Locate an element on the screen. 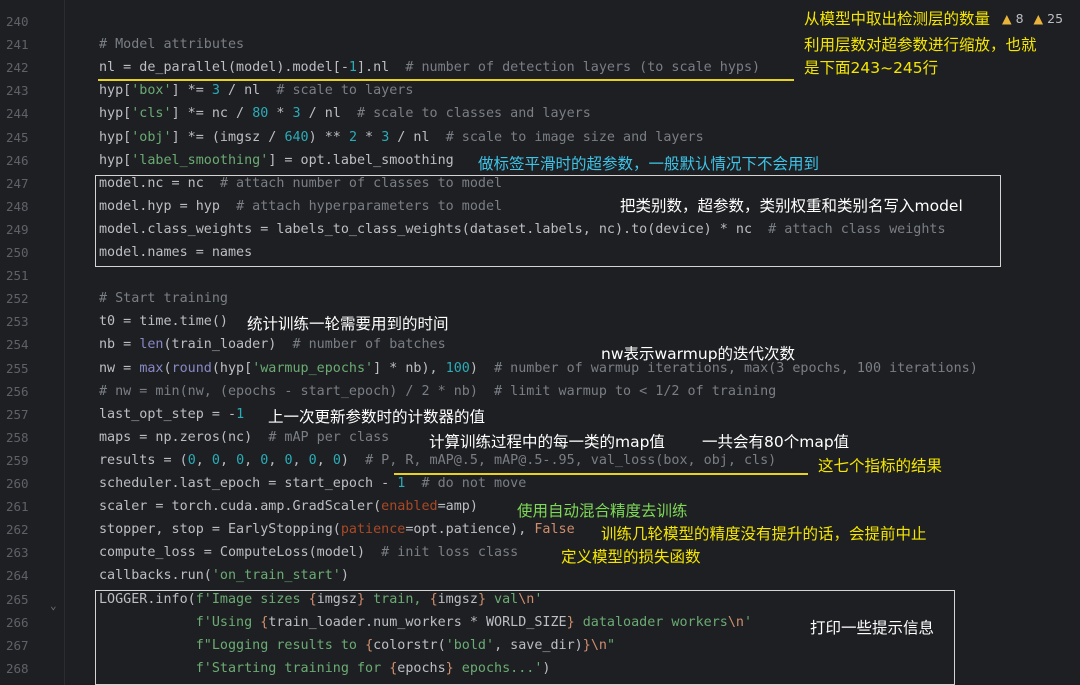 The height and width of the screenshot is (685, 1080). code-token: callbacks.run( is located at coordinates (155, 576).